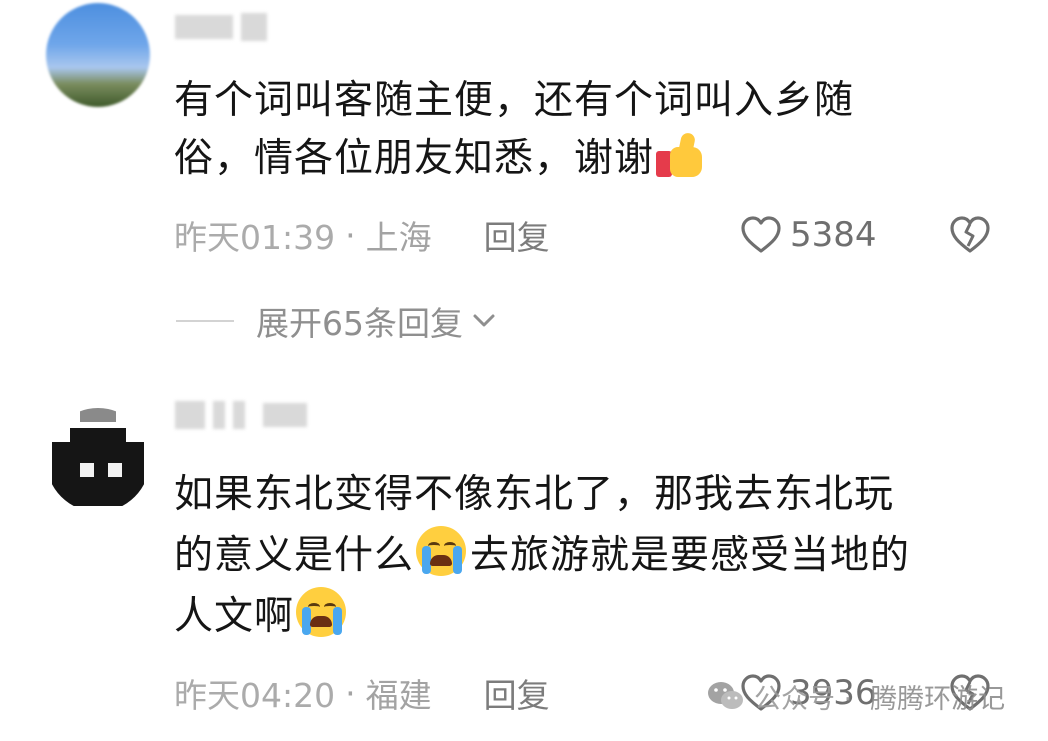 The height and width of the screenshot is (741, 1048). Describe the element at coordinates (938, 699) in the screenshot. I see `watermark-account-name: 腾腾环游记` at that location.